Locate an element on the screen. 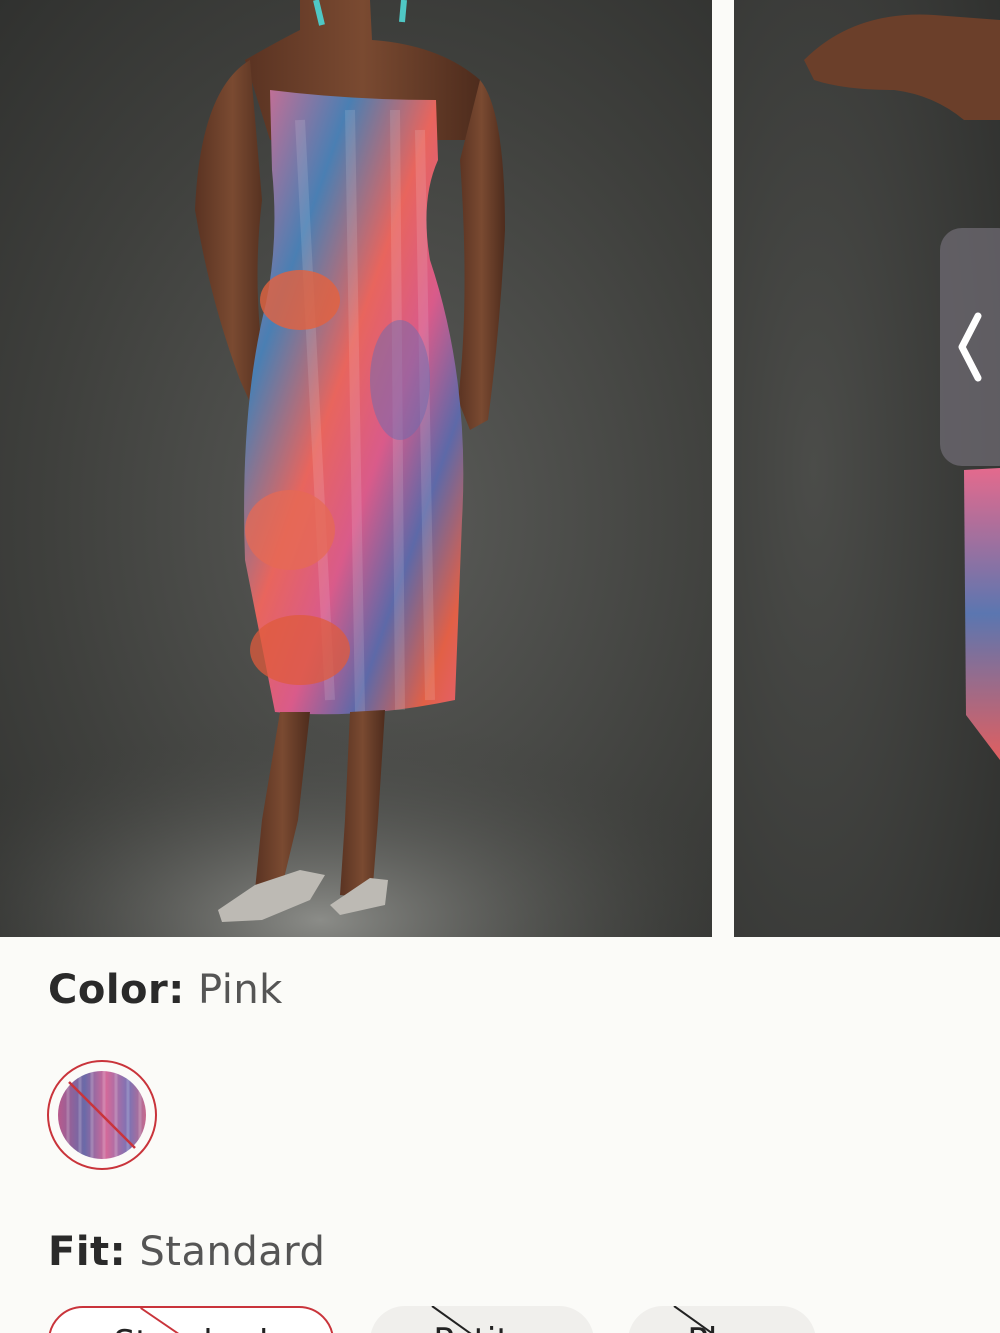 This screenshot has width=1000, height=1333. fit-option-label: Fit: Standard is located at coordinates (186, 1252).